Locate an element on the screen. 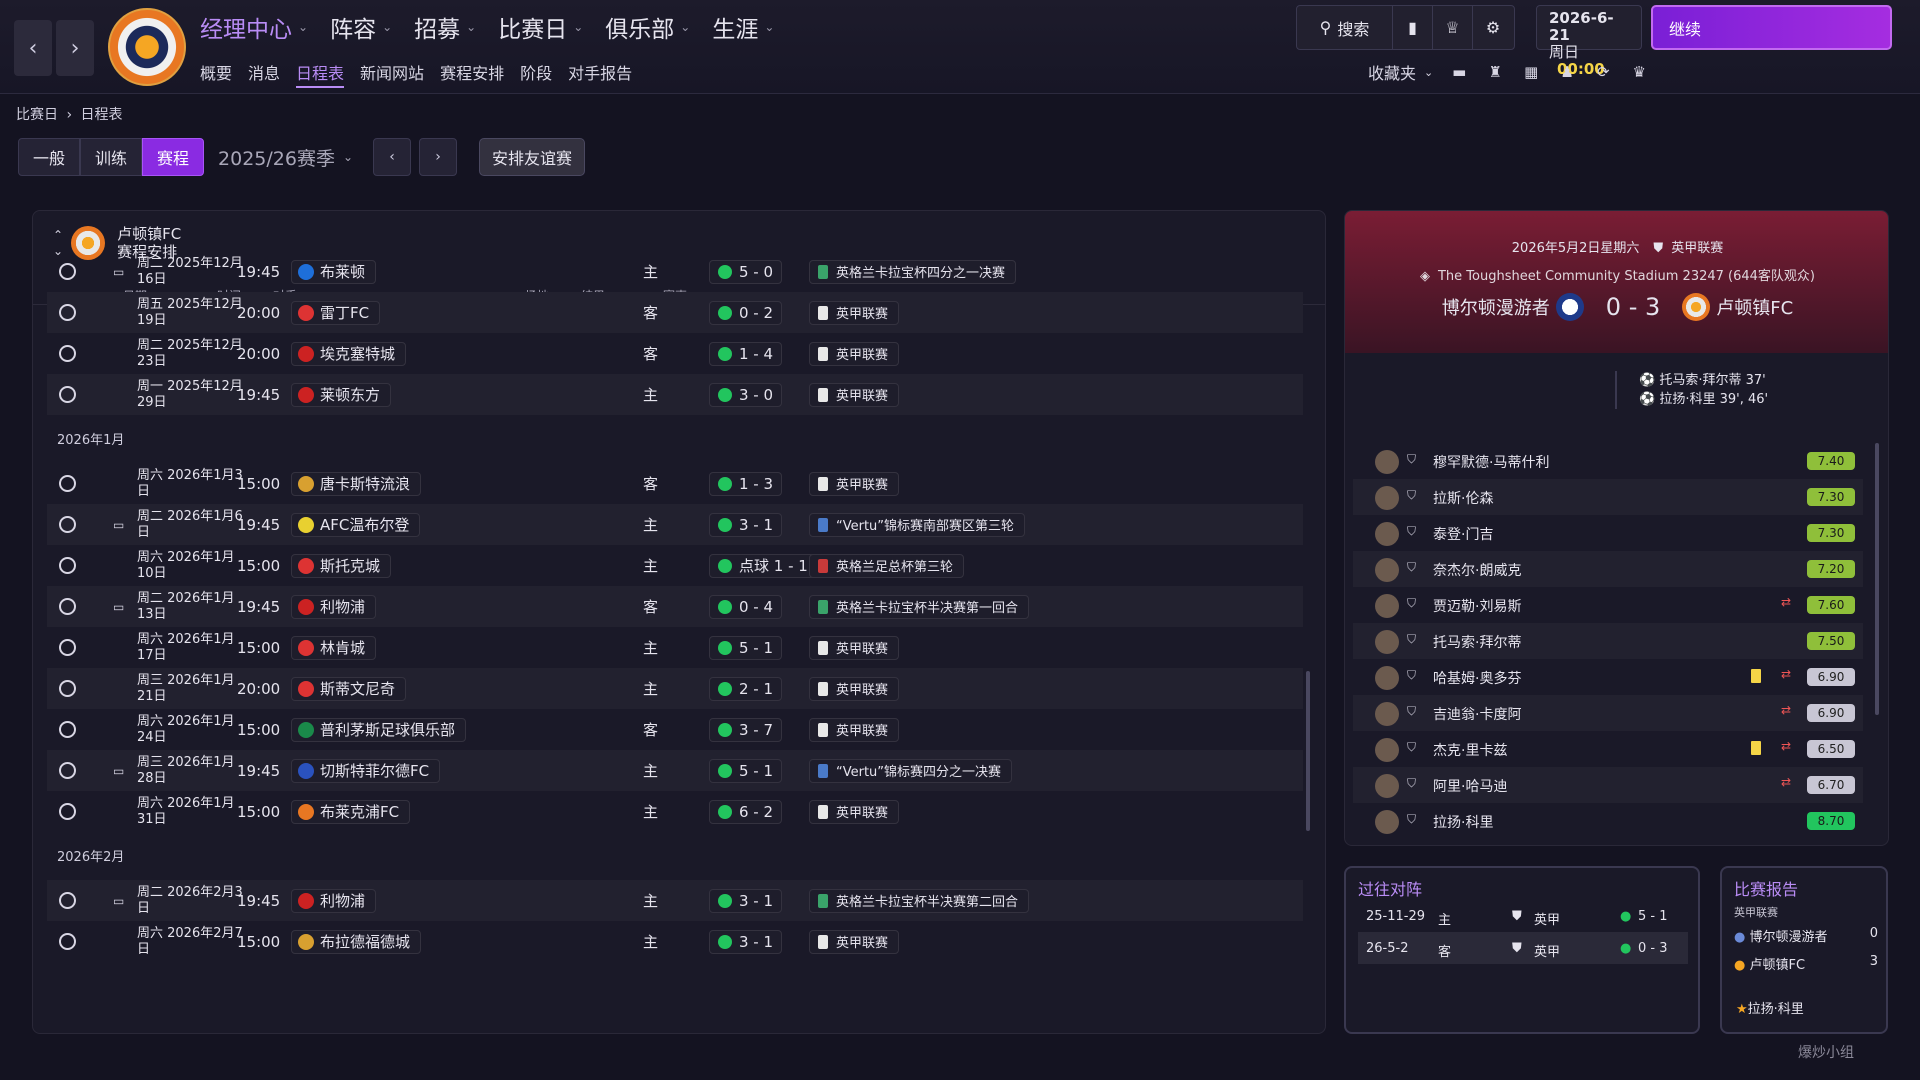 The image size is (1920, 1080). prev-season-button: ‹ is located at coordinates (392, 157).